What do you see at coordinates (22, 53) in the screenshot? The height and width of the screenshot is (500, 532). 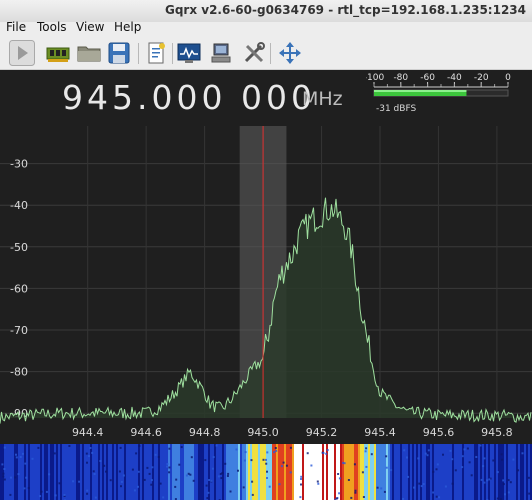 I see `start-dsp-button` at bounding box center [22, 53].